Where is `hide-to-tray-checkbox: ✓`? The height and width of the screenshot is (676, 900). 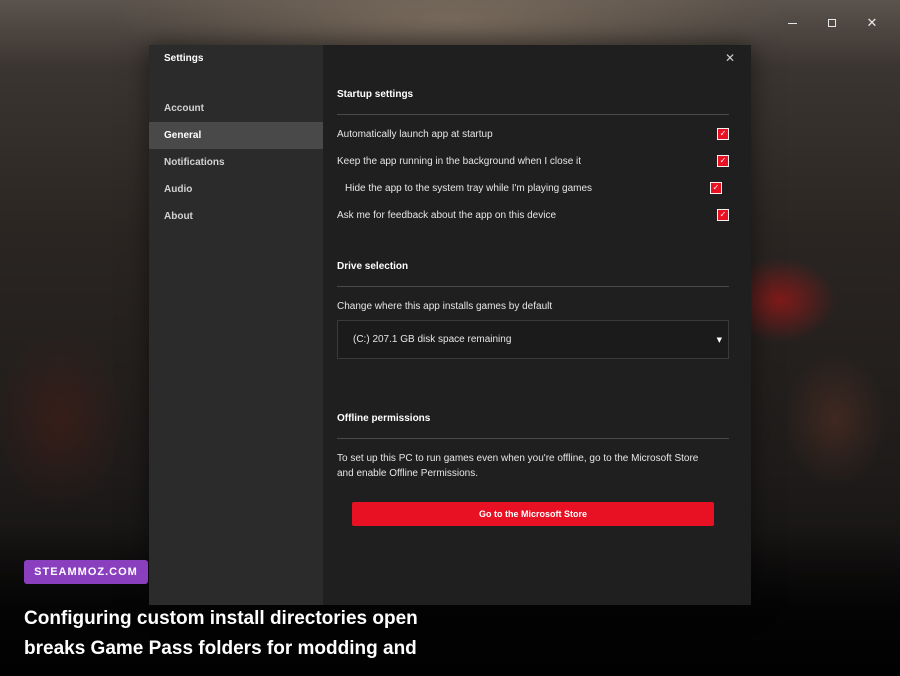 hide-to-tray-checkbox: ✓ is located at coordinates (716, 188).